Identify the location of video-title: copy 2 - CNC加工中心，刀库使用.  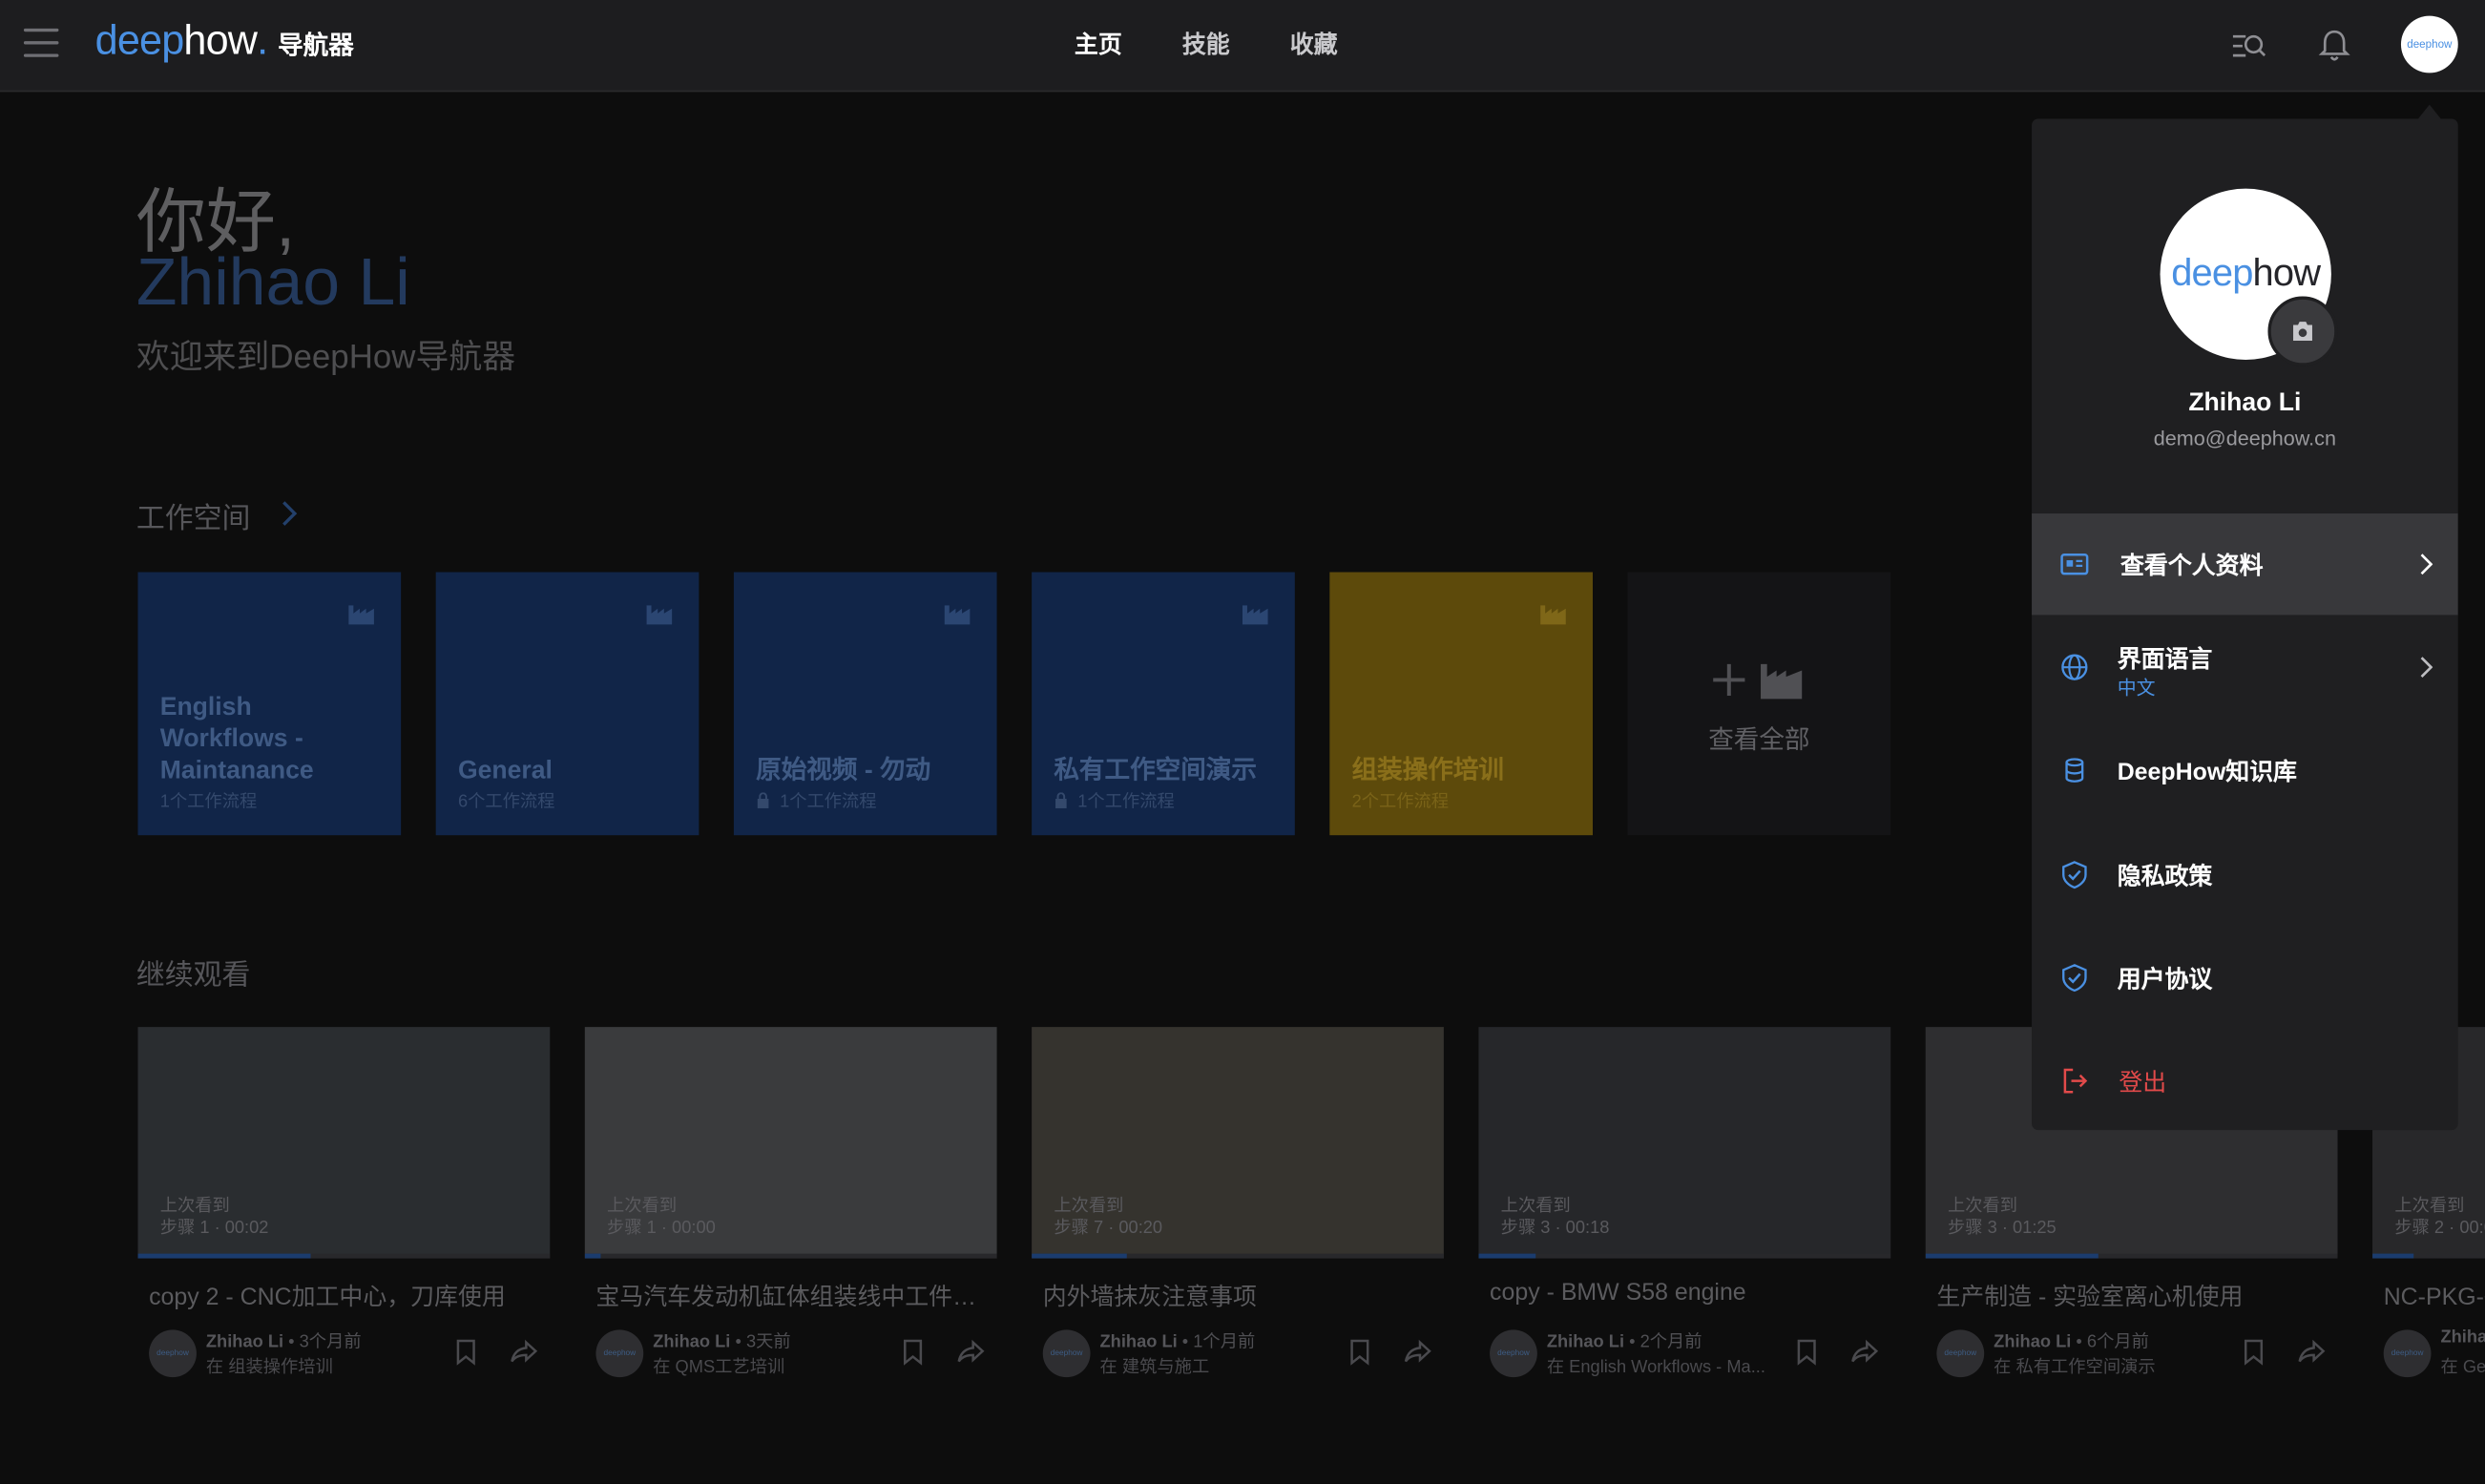
(347, 1295).